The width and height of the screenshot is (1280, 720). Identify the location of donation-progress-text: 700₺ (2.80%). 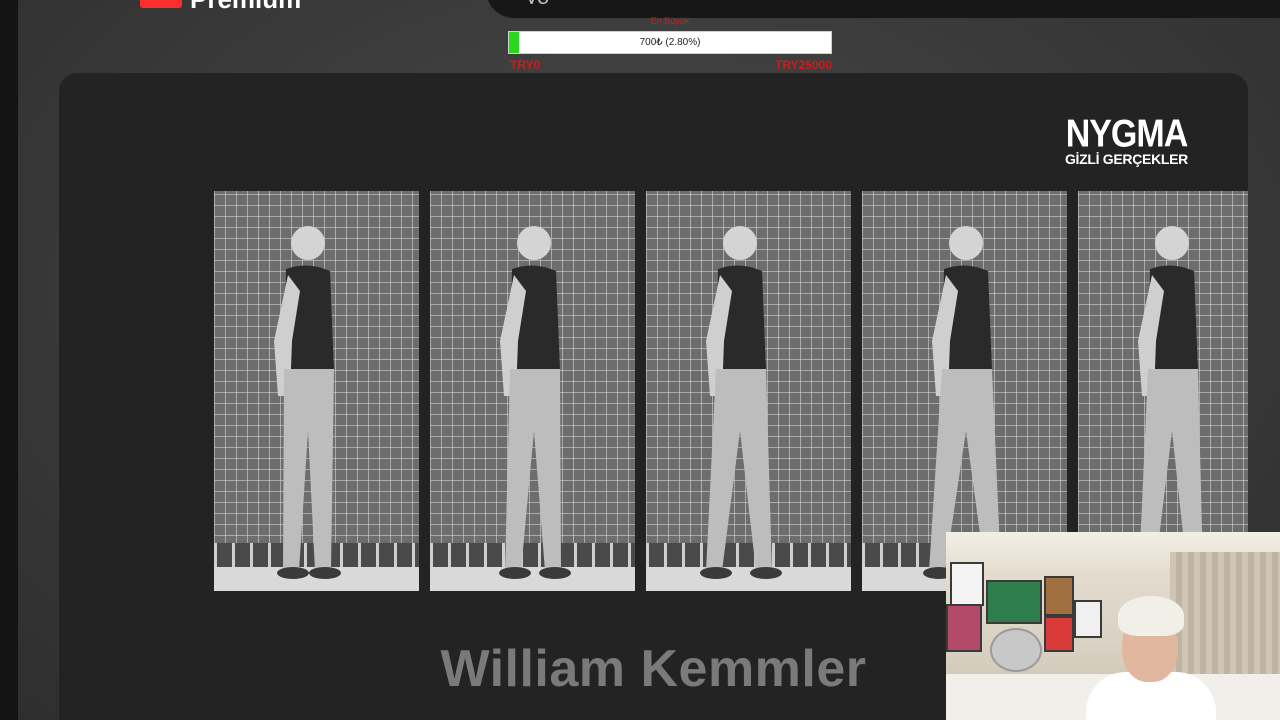
(670, 42).